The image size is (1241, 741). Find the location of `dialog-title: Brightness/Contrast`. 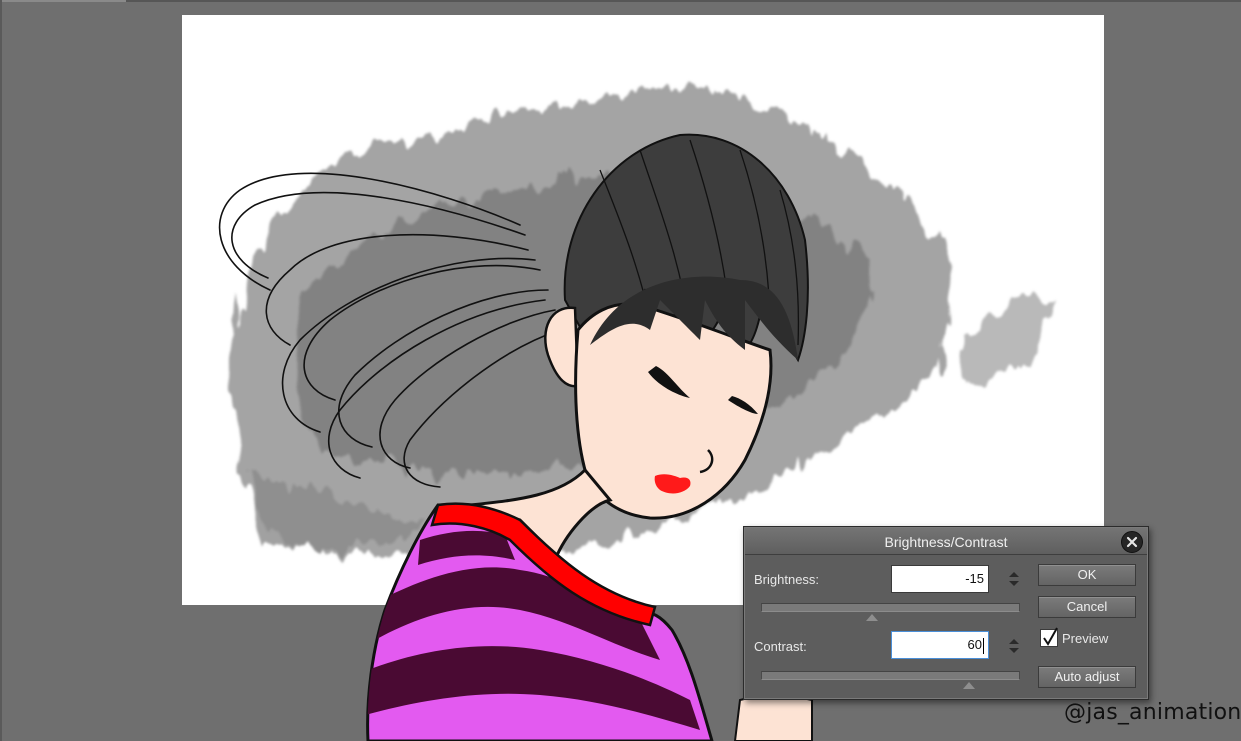

dialog-title: Brightness/Contrast is located at coordinates (946, 542).